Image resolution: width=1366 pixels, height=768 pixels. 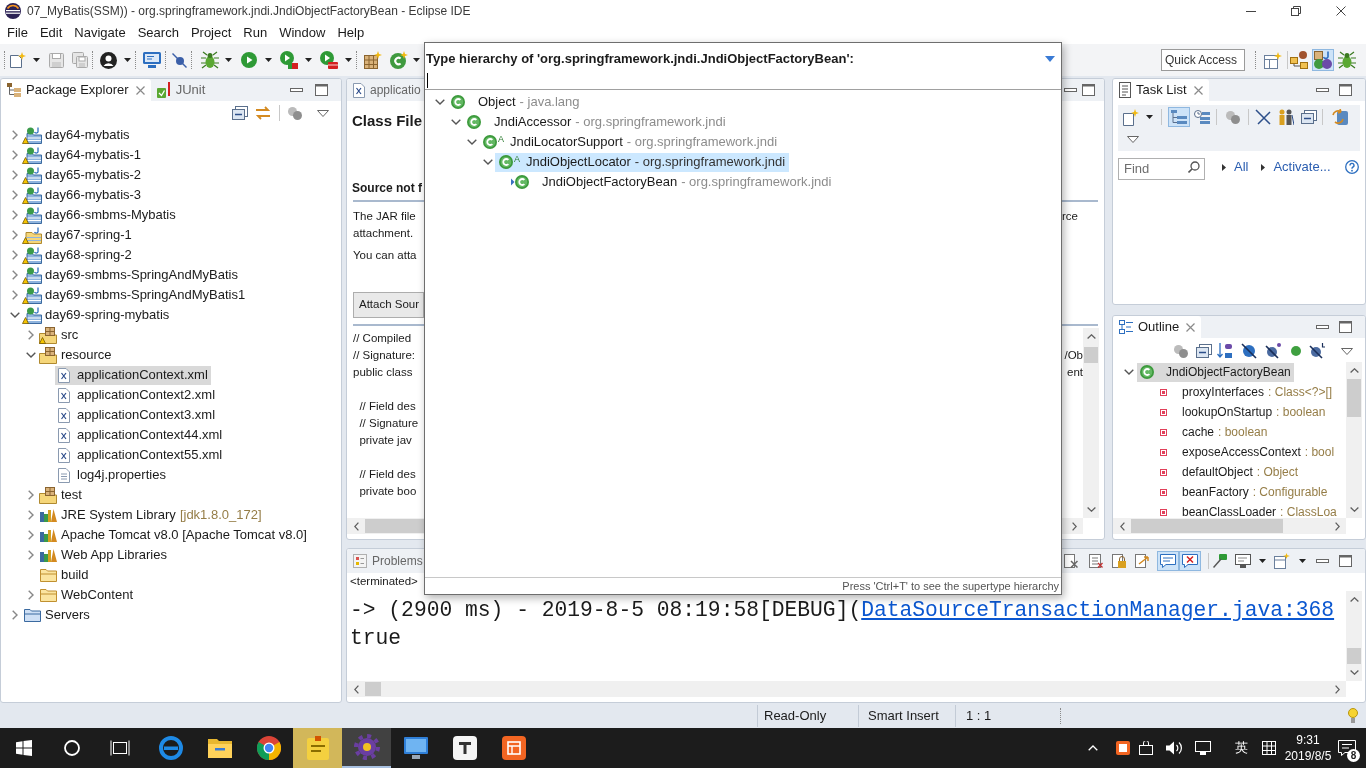 What do you see at coordinates (1202, 117) in the screenshot?
I see `view-toggle-button` at bounding box center [1202, 117].